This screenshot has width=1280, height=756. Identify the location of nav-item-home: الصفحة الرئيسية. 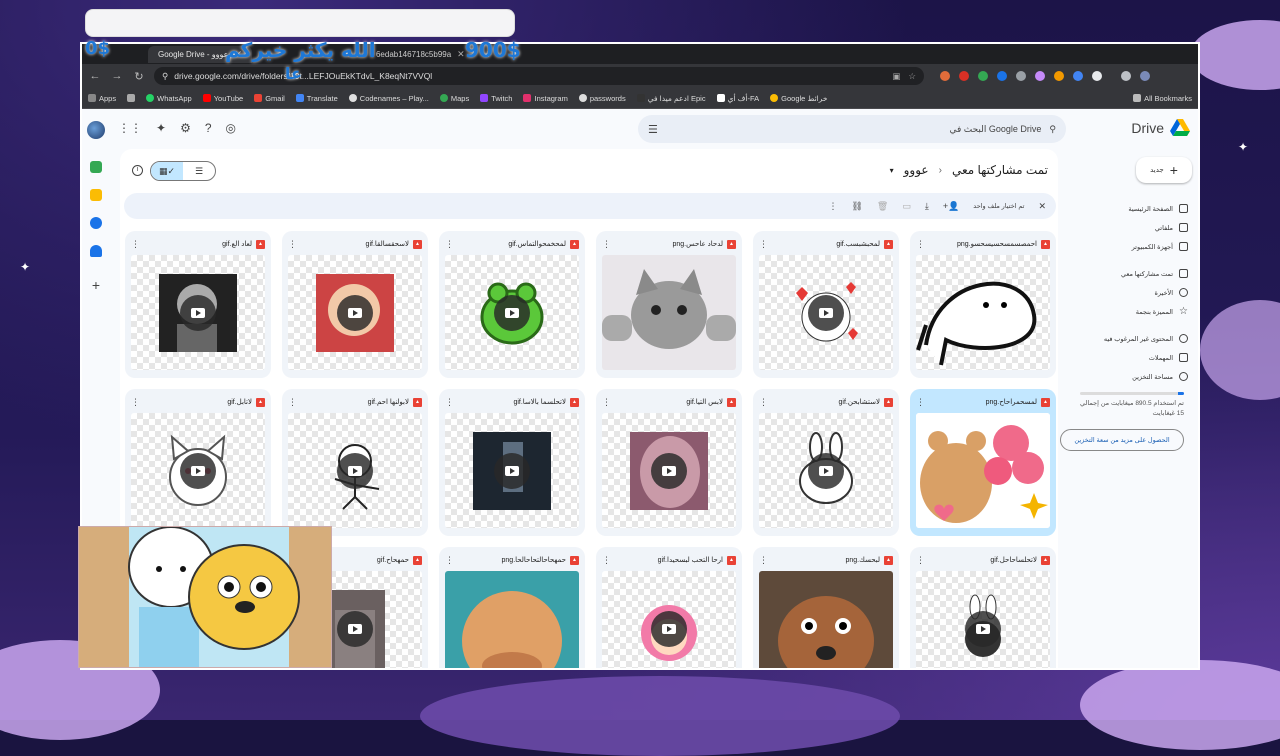
(1126, 208).